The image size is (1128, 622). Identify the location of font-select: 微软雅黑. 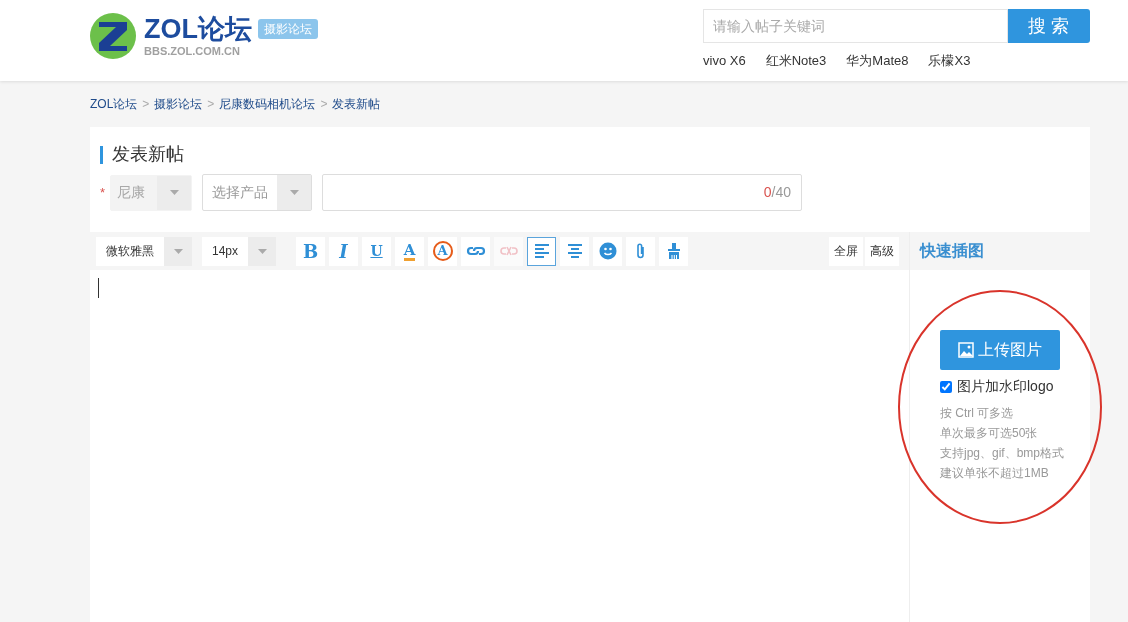
(144, 251).